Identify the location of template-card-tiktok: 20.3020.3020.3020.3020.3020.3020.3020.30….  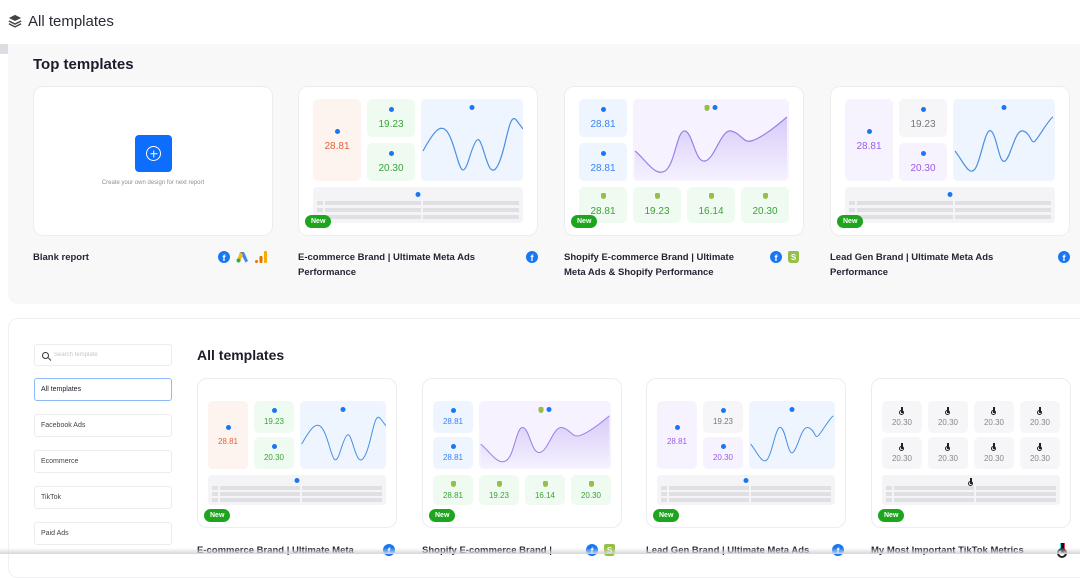
(971, 453).